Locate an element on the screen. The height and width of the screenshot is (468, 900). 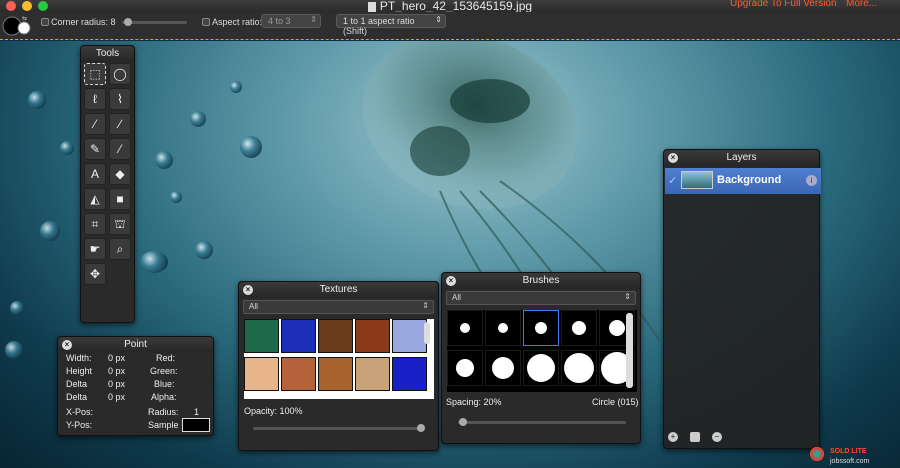
width-value: 0 px is located at coordinates (117, 358).